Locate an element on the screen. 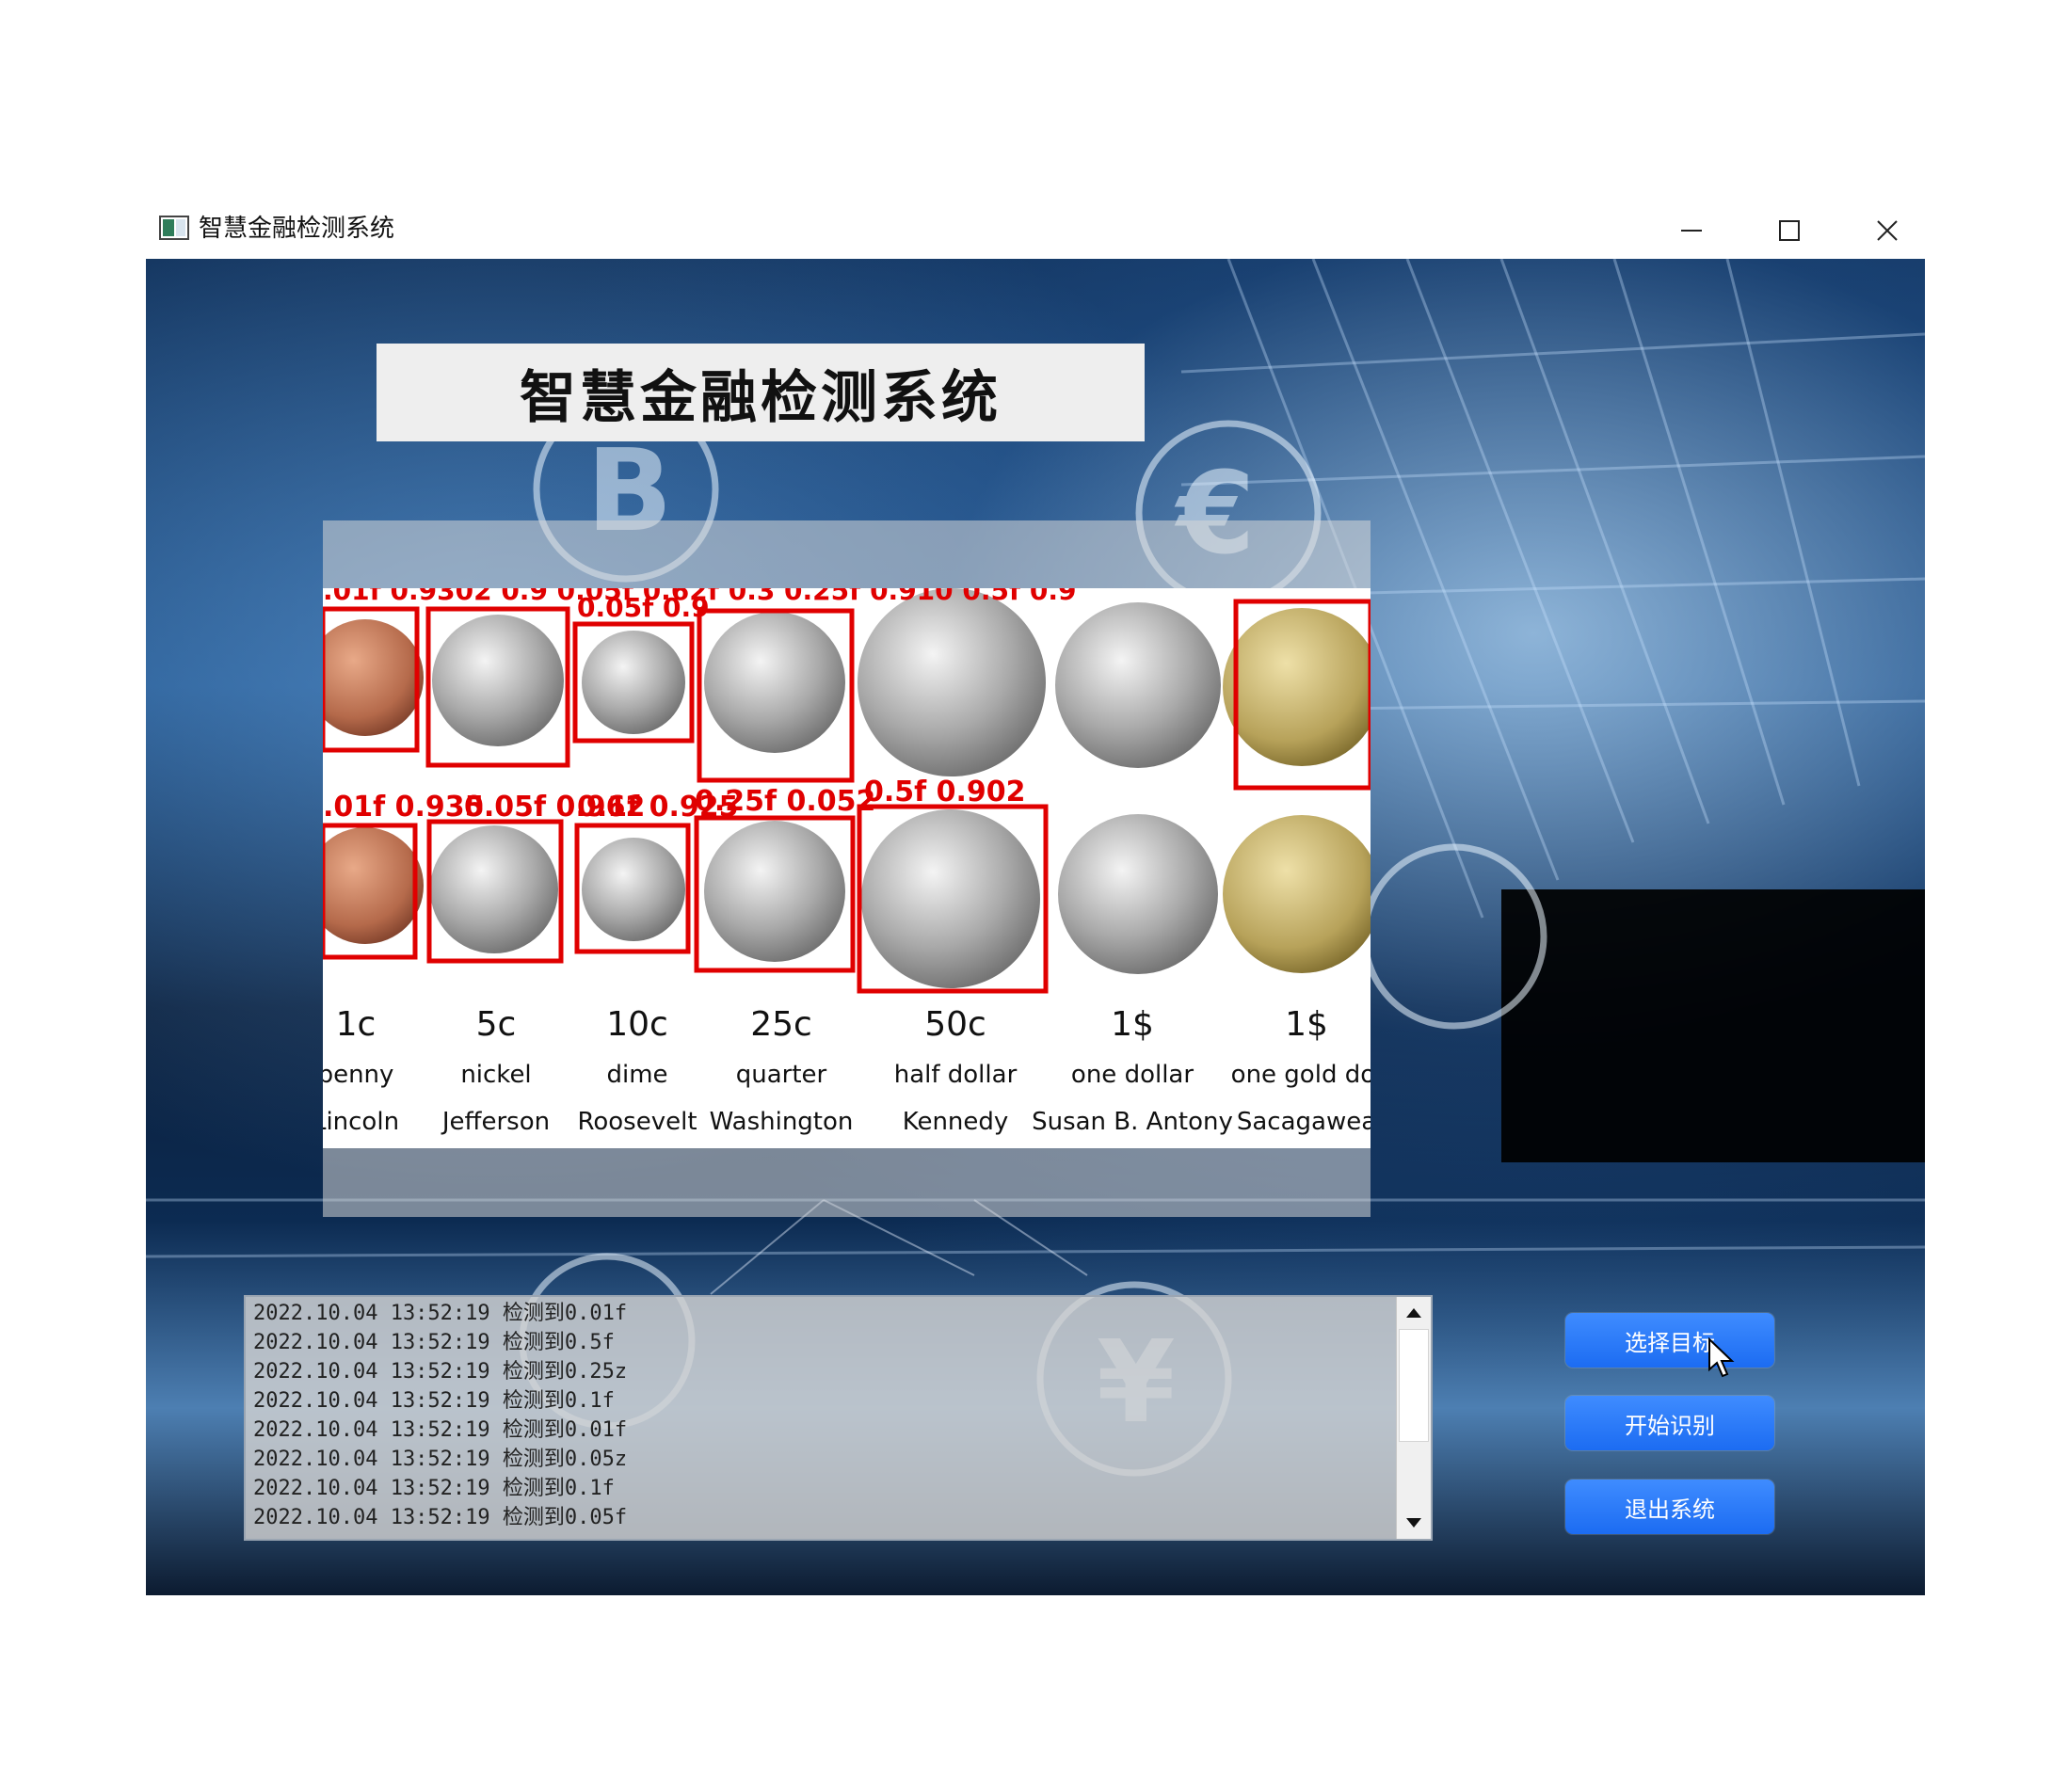 The image size is (2068, 1792). close-icon is located at coordinates (1887, 230).